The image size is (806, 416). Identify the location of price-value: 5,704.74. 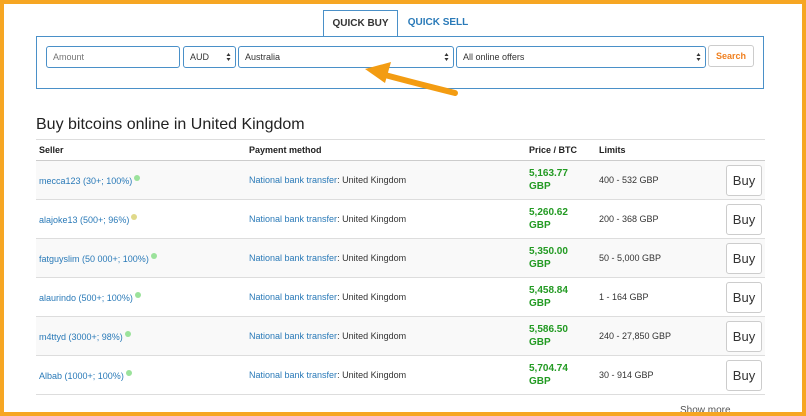
(548, 368).